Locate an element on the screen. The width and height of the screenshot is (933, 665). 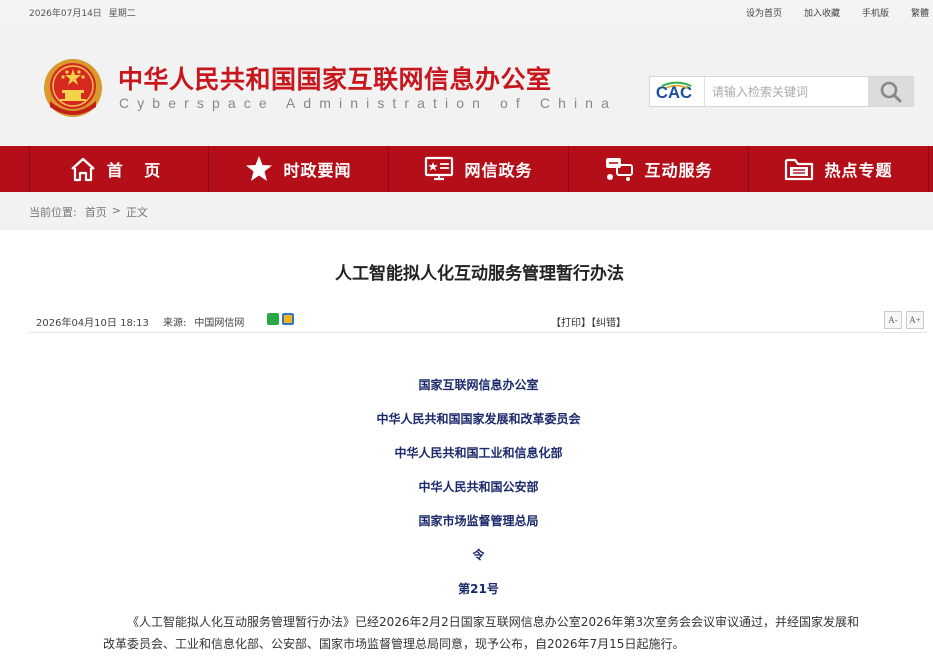
search-button is located at coordinates (890, 91).